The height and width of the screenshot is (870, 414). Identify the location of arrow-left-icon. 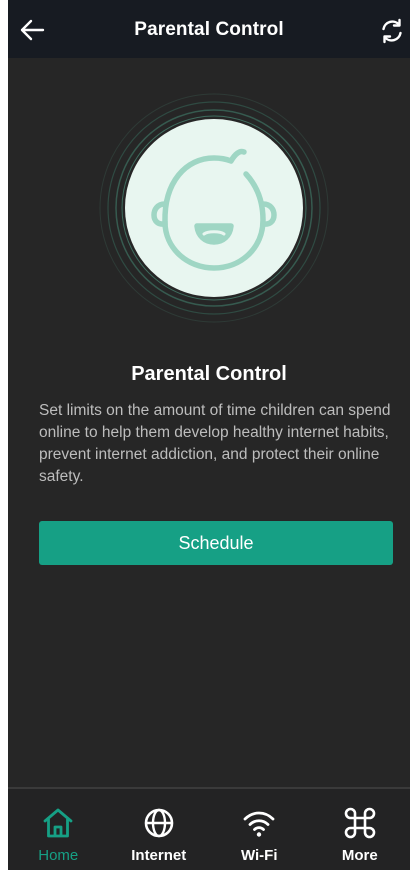
(32, 30).